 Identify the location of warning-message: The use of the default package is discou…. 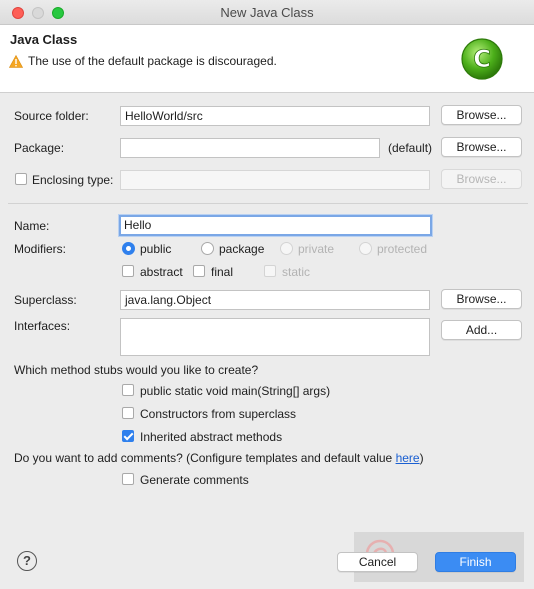
(152, 61).